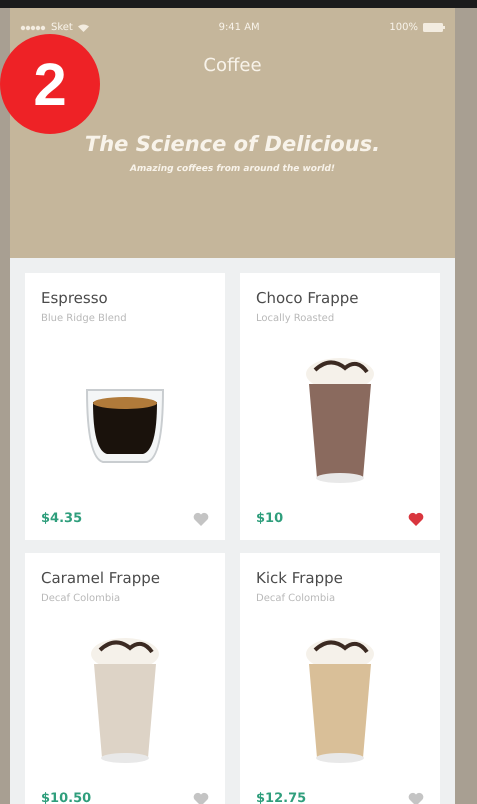 The height and width of the screenshot is (804, 477). Describe the element at coordinates (232, 144) in the screenshot. I see `hero-title: The Science of Delicious.` at that location.